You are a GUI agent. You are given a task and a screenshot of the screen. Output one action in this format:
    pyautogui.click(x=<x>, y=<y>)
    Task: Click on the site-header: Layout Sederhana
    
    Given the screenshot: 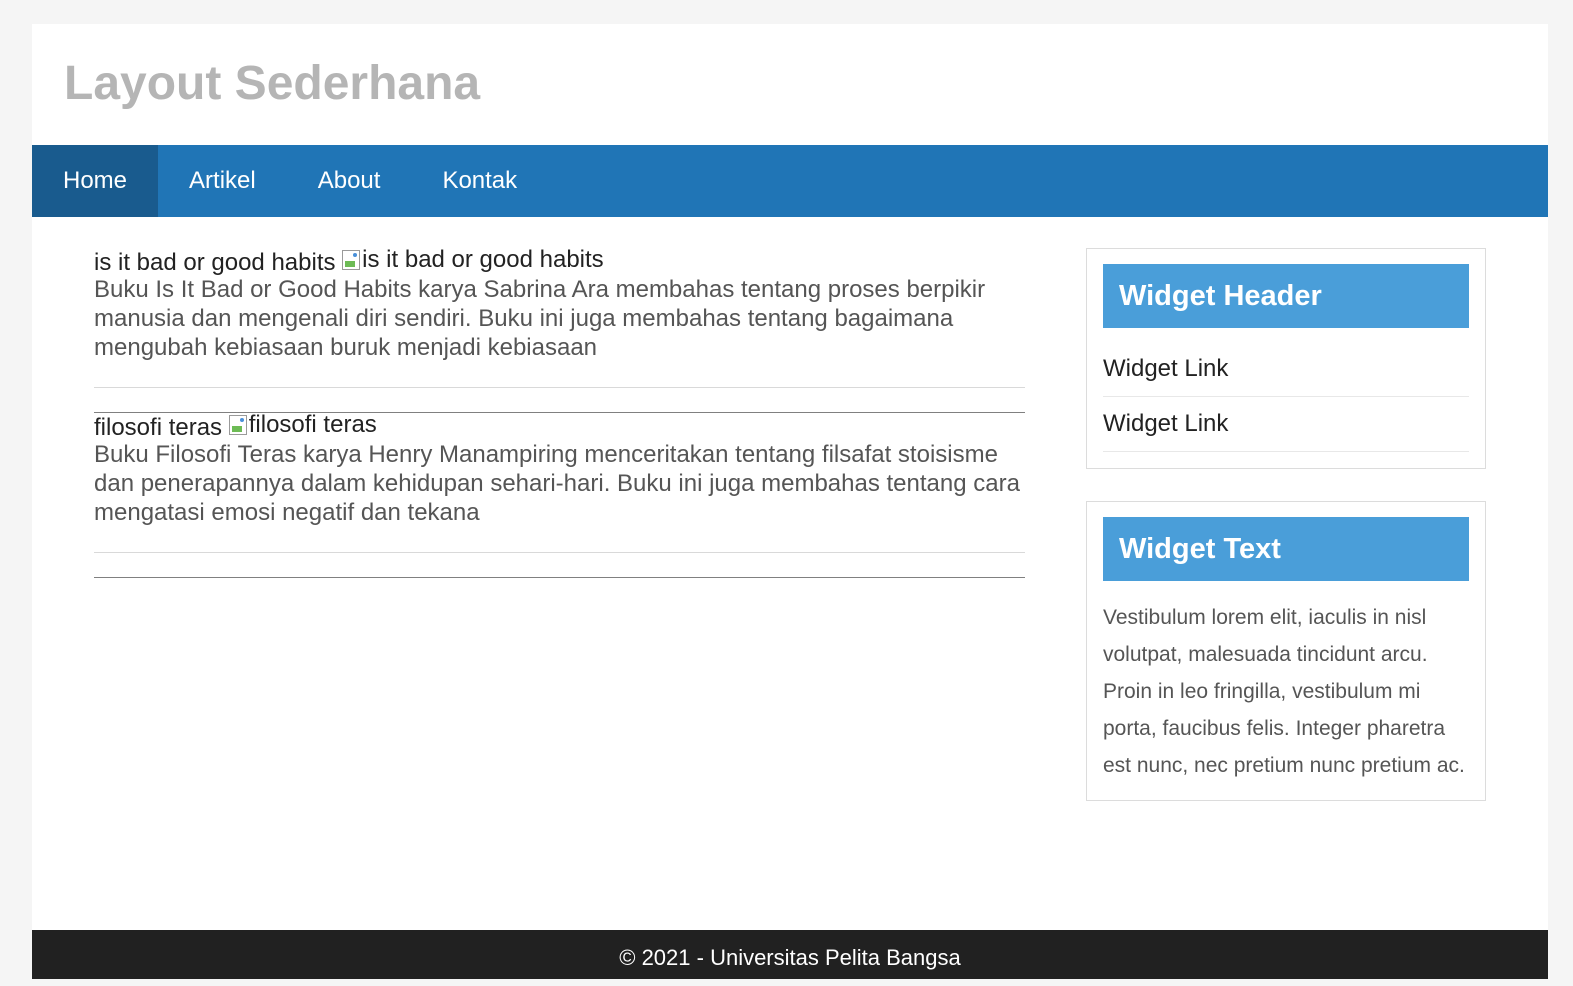 What is the action you would take?
    pyautogui.click(x=790, y=84)
    